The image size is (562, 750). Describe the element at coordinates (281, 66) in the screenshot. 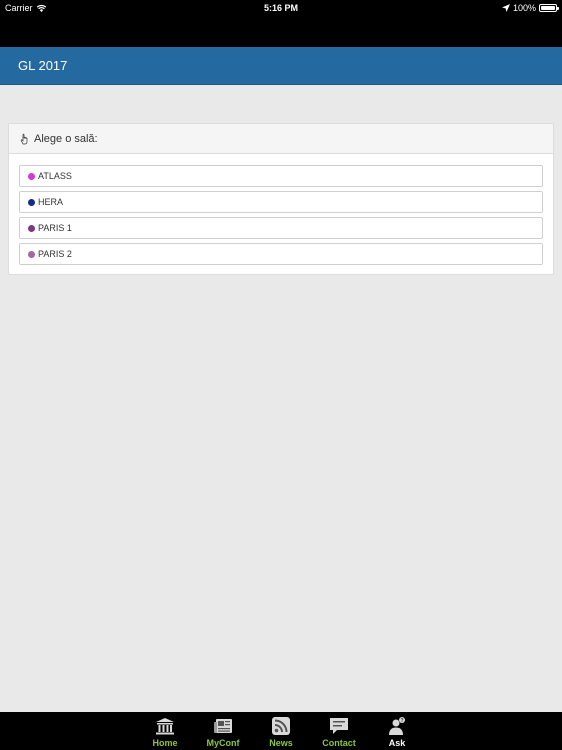

I see `app-header: GL 2017` at that location.